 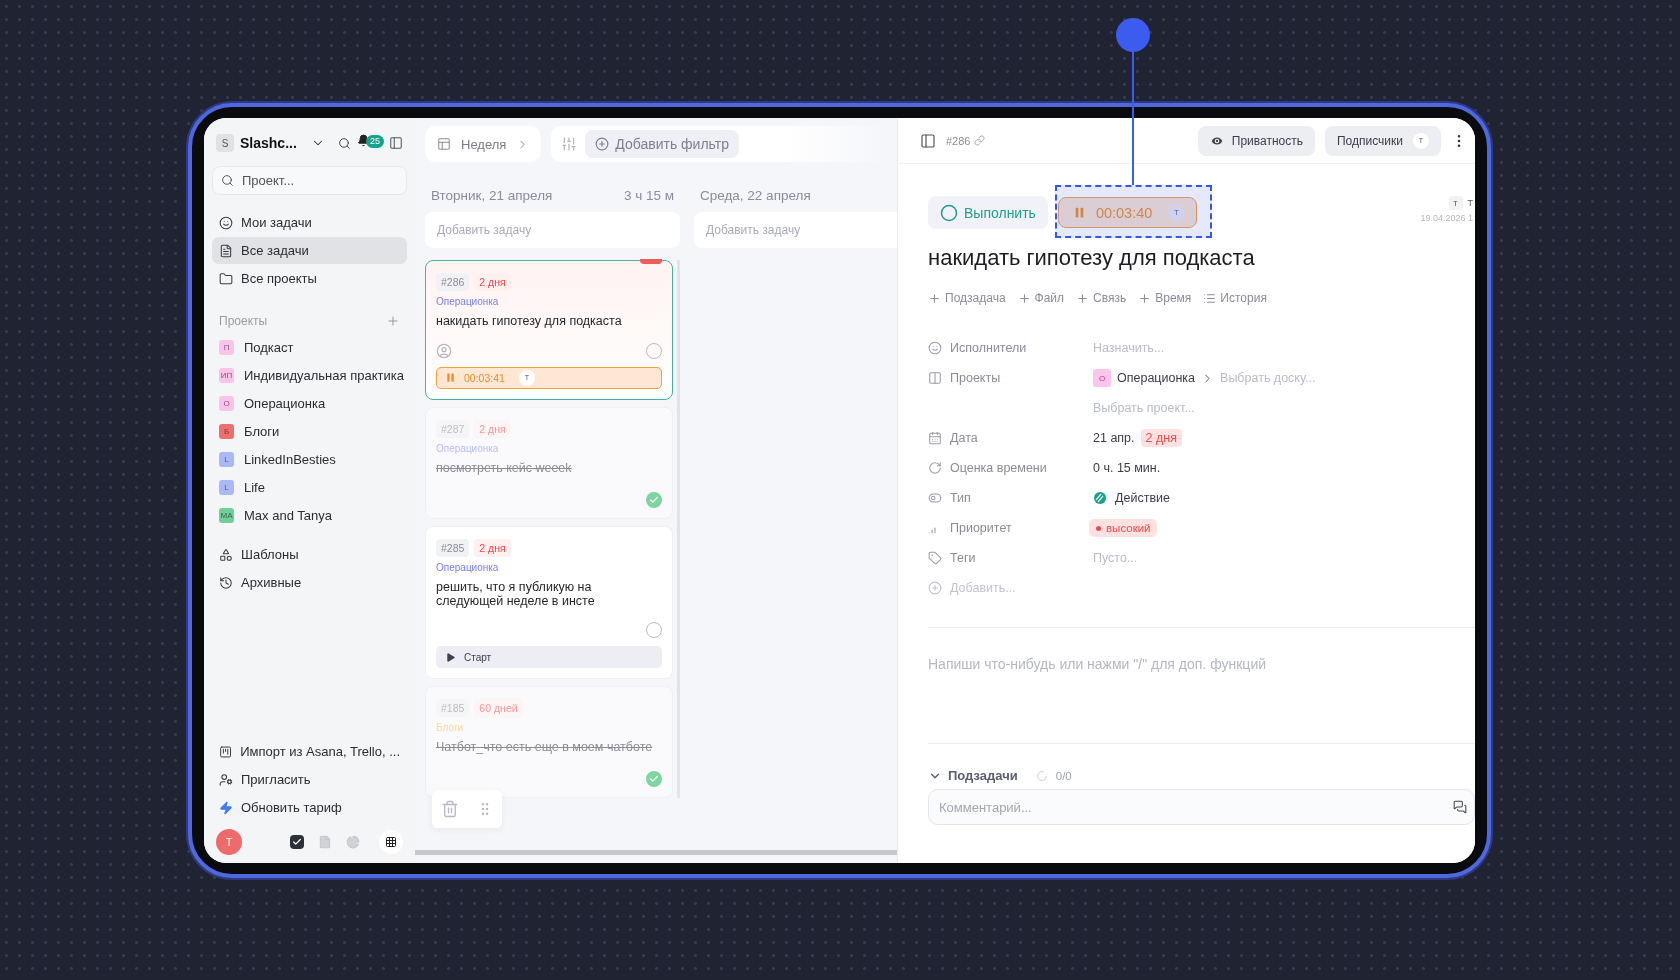 I want to click on property-label: Приоритет, so click(x=981, y=528).